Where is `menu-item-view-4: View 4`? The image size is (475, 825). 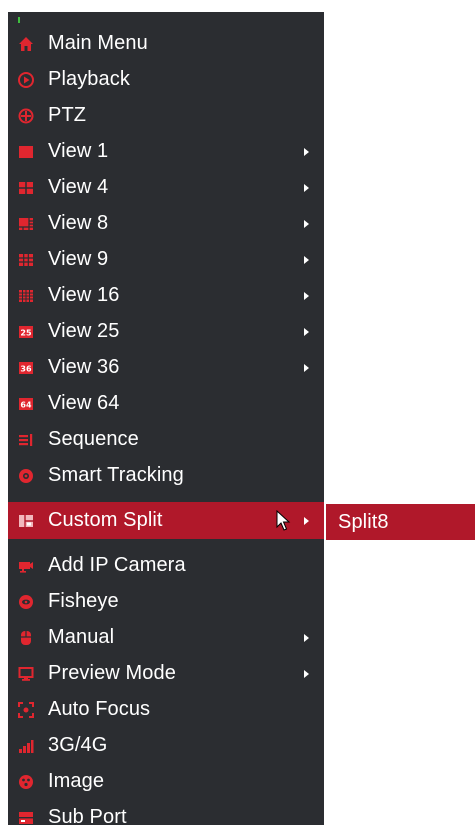 menu-item-view-4: View 4 is located at coordinates (166, 187).